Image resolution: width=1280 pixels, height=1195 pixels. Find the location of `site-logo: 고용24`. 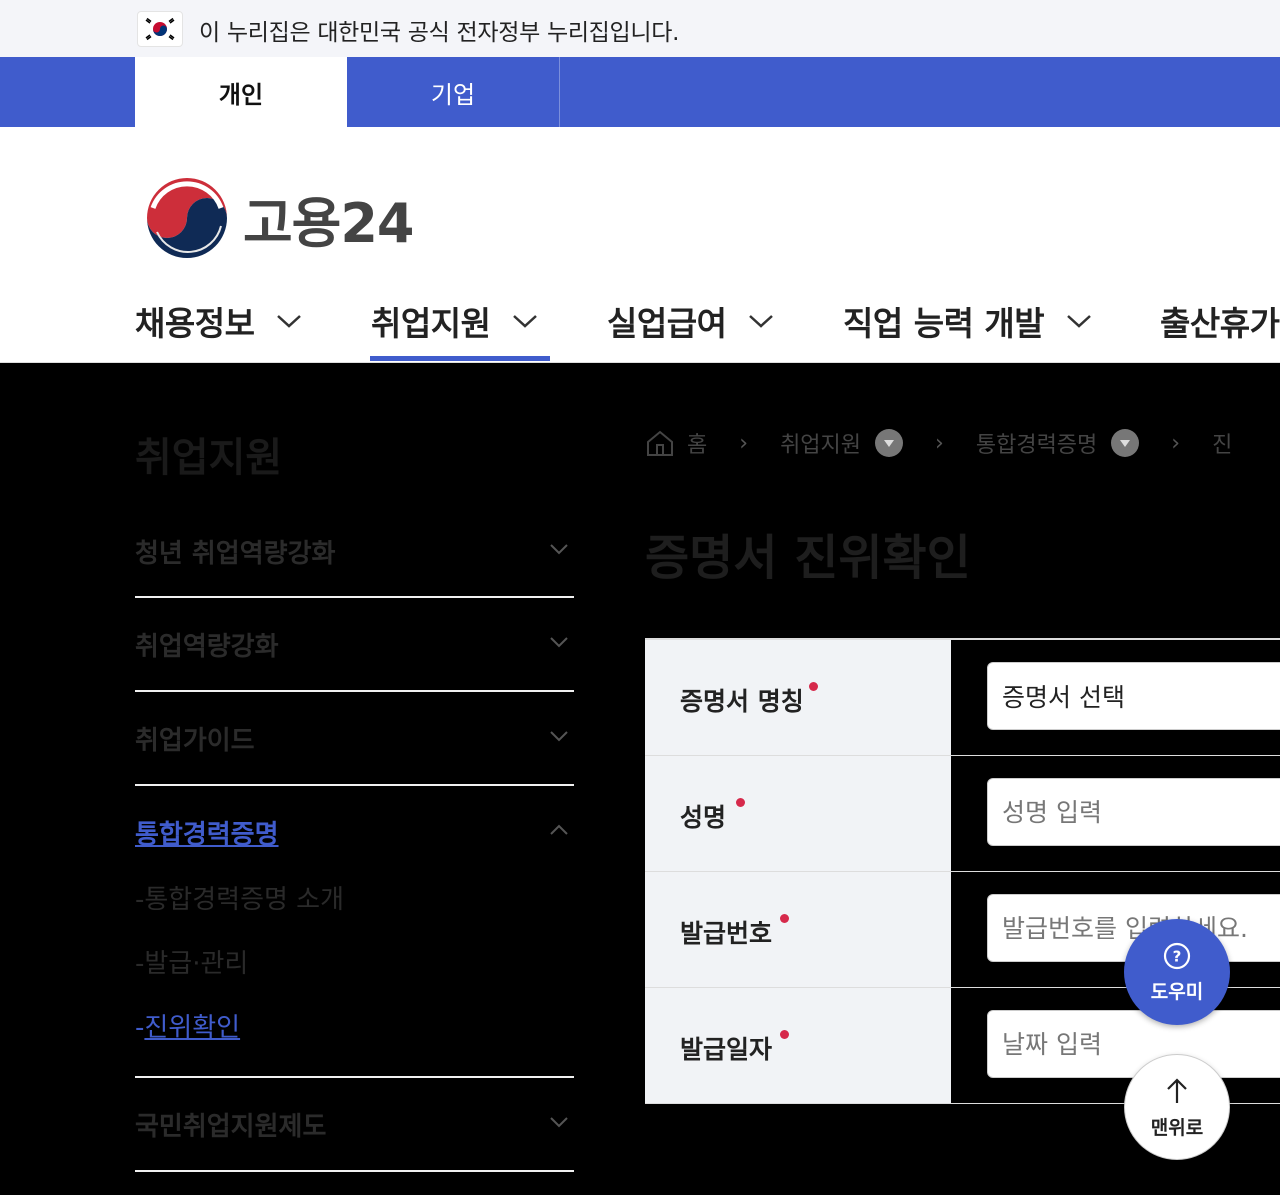

site-logo: 고용24 is located at coordinates (278, 218).